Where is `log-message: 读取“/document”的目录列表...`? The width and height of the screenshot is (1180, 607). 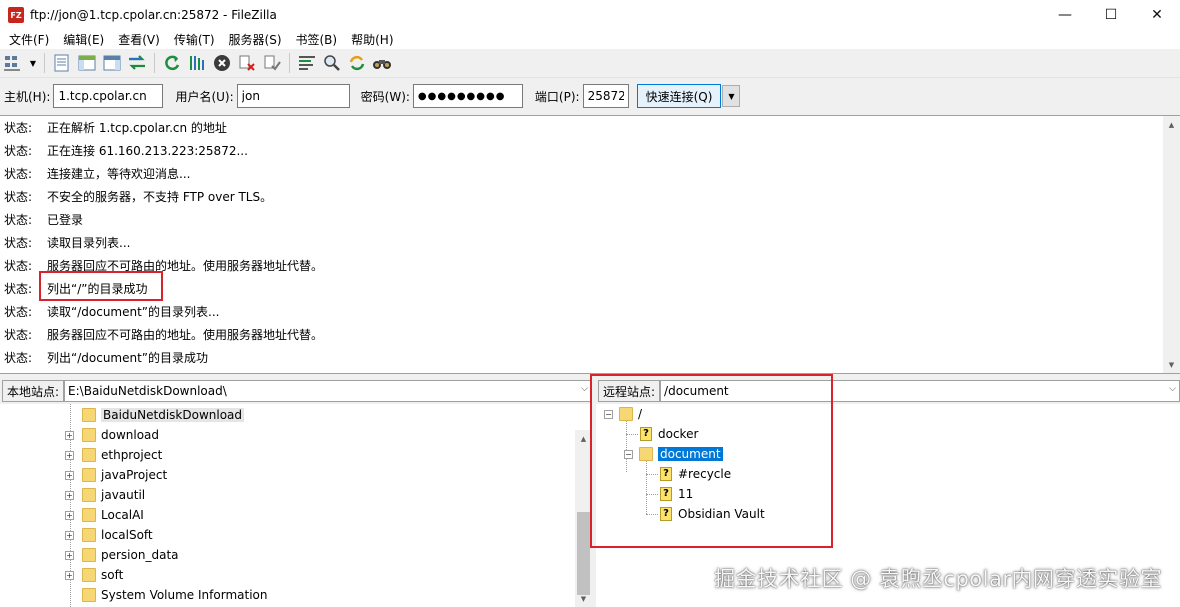
log-message: 读取“/document”的目录列表... is located at coordinates (133, 312).